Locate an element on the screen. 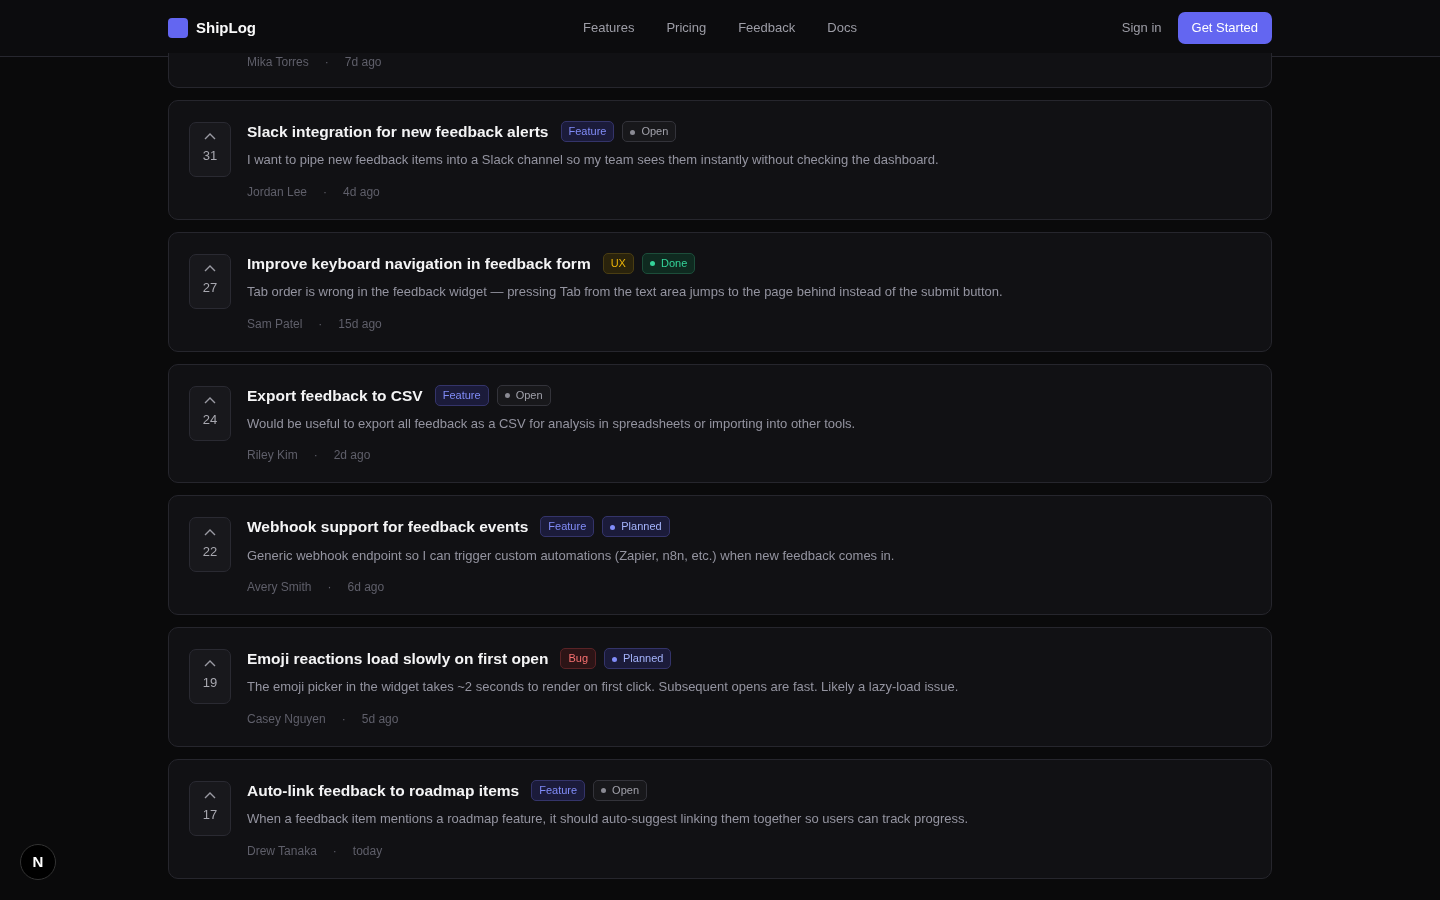  category-tag: Bug is located at coordinates (578, 659).